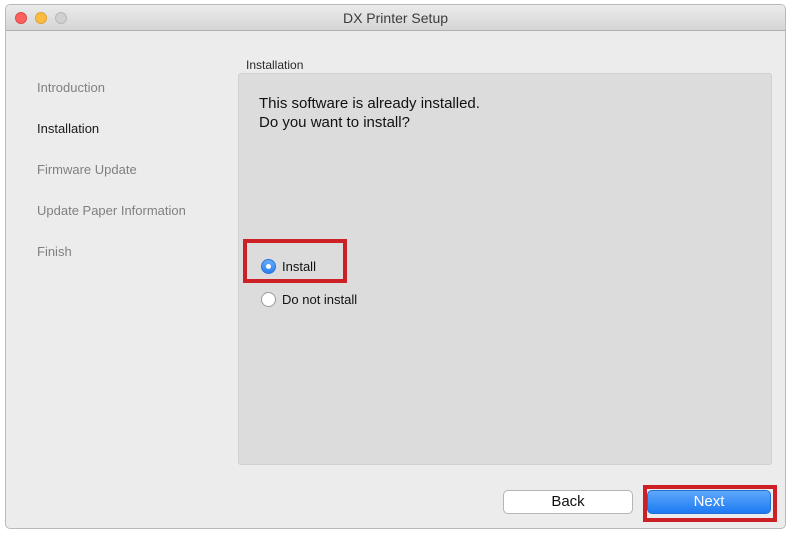  I want to click on title-bar: DX Printer Setup, so click(395, 18).